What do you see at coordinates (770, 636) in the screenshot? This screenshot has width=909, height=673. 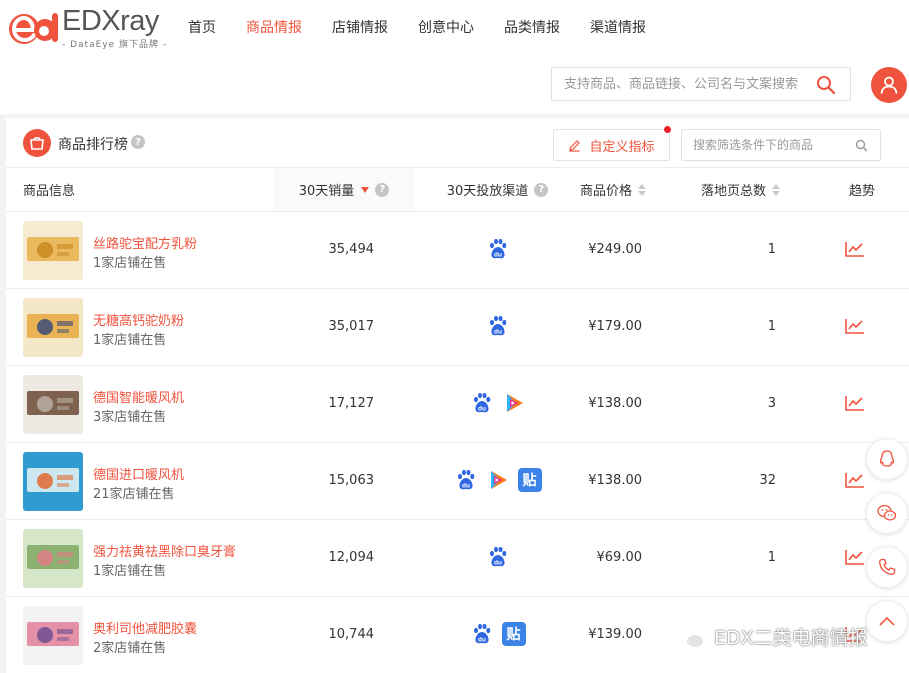 I see `watermark: EDX二类电商情报` at bounding box center [770, 636].